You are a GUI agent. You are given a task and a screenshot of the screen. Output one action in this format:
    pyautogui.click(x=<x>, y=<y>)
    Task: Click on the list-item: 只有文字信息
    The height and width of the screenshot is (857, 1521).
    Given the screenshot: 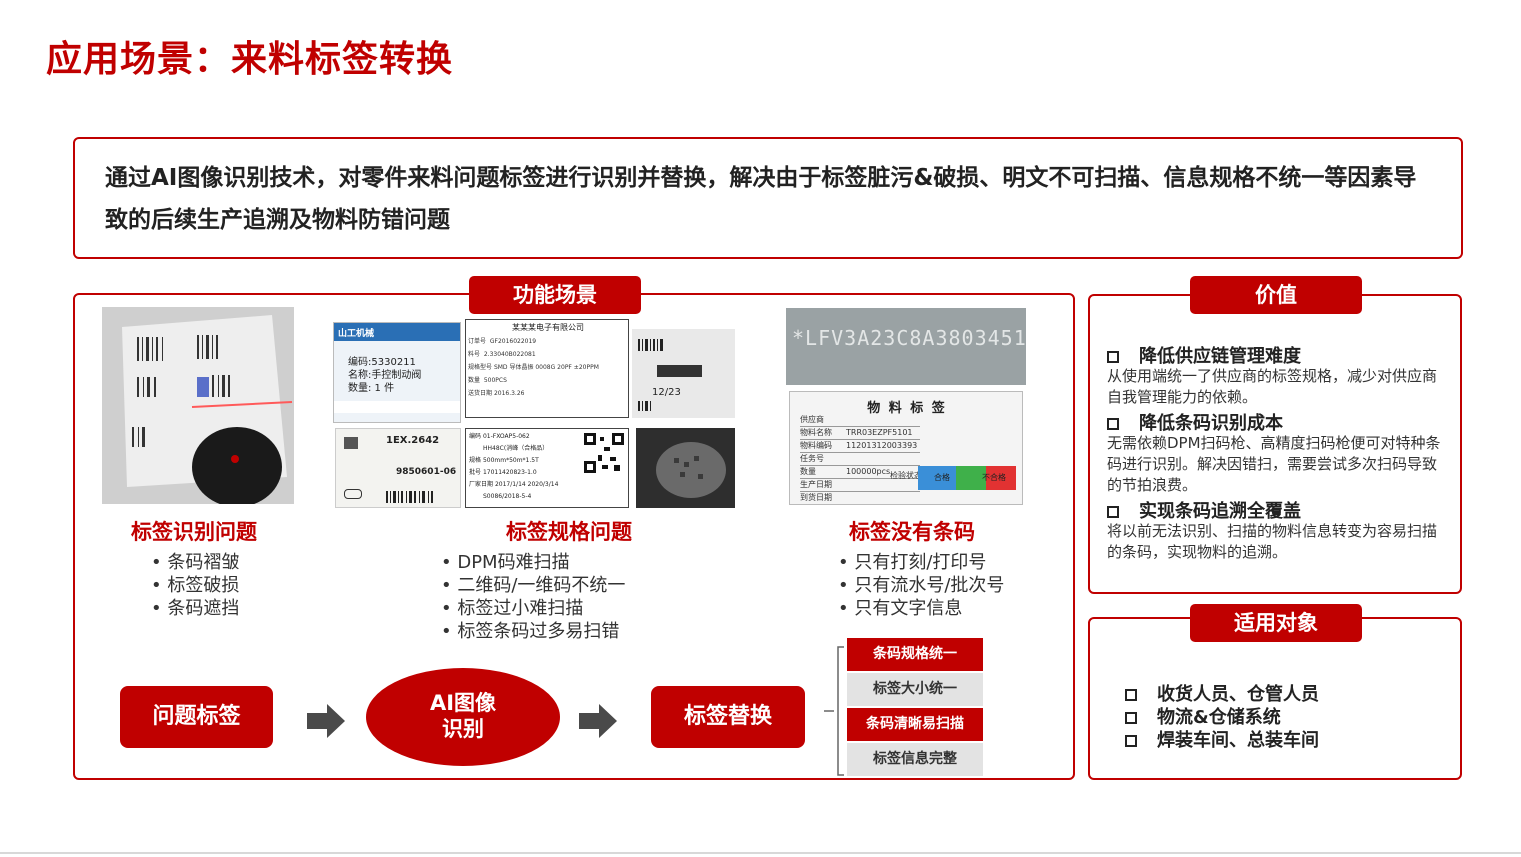 What is the action you would take?
    pyautogui.click(x=921, y=608)
    